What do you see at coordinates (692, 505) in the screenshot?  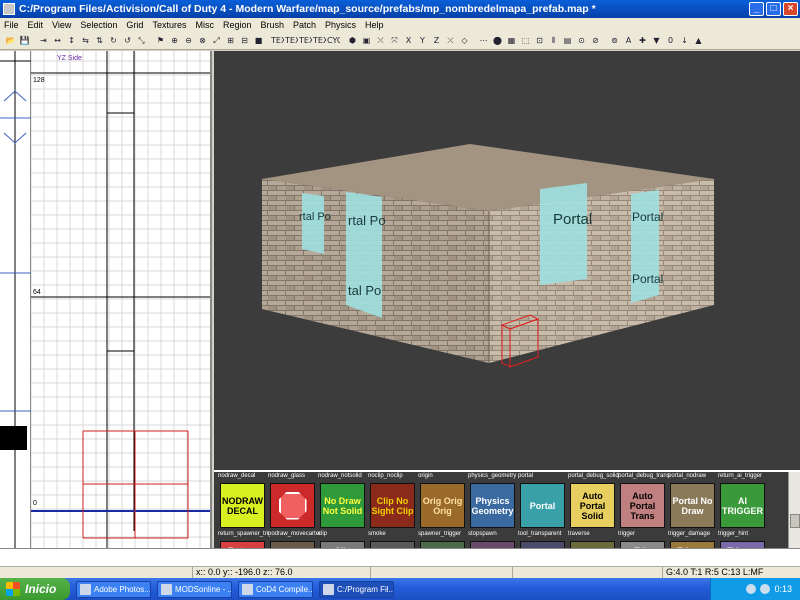 I see `texture-preview: Portal No Draw` at bounding box center [692, 505].